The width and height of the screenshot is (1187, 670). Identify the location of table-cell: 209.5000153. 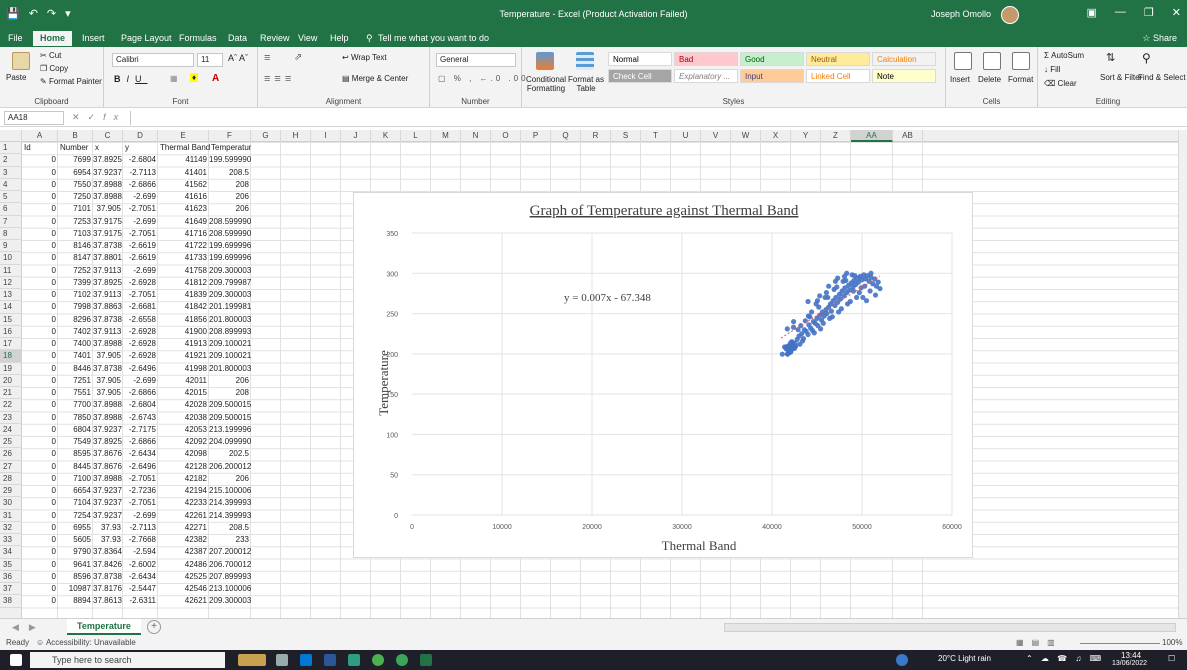
(230, 418).